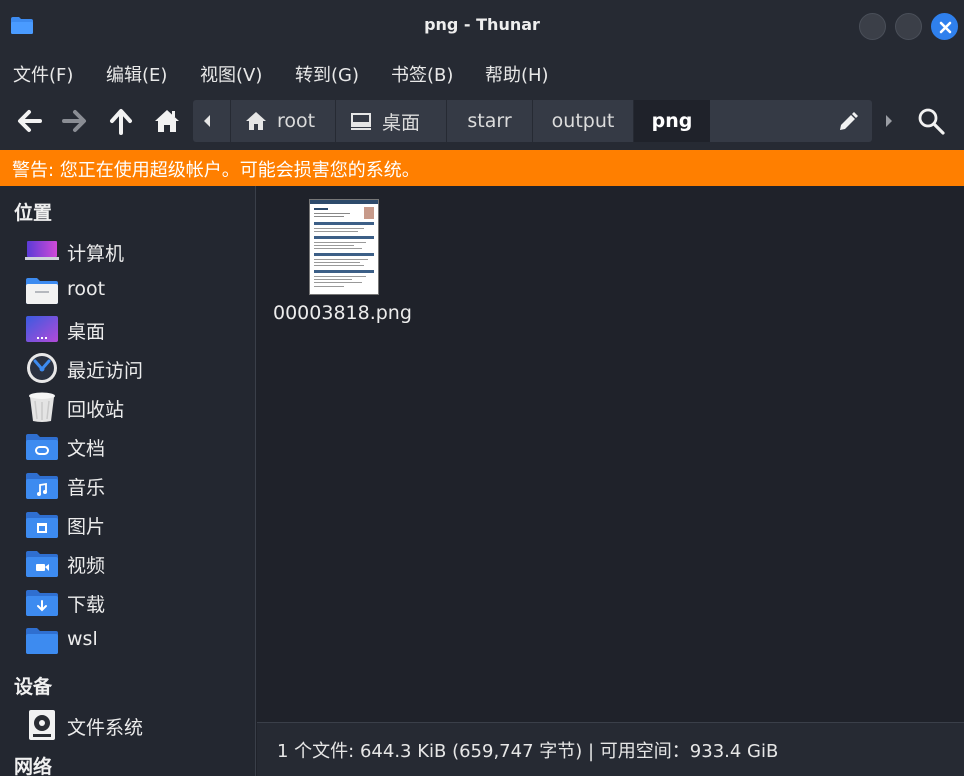 This screenshot has height=776, width=964. What do you see at coordinates (872, 26) in the screenshot?
I see `minimize-button` at bounding box center [872, 26].